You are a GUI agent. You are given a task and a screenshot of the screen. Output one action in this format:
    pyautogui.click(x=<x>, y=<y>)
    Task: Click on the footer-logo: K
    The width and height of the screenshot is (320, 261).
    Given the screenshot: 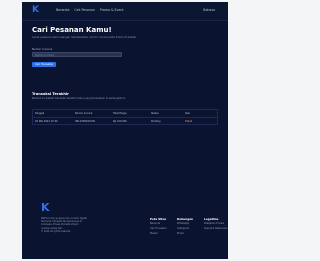 What is the action you would take?
    pyautogui.click(x=45, y=207)
    